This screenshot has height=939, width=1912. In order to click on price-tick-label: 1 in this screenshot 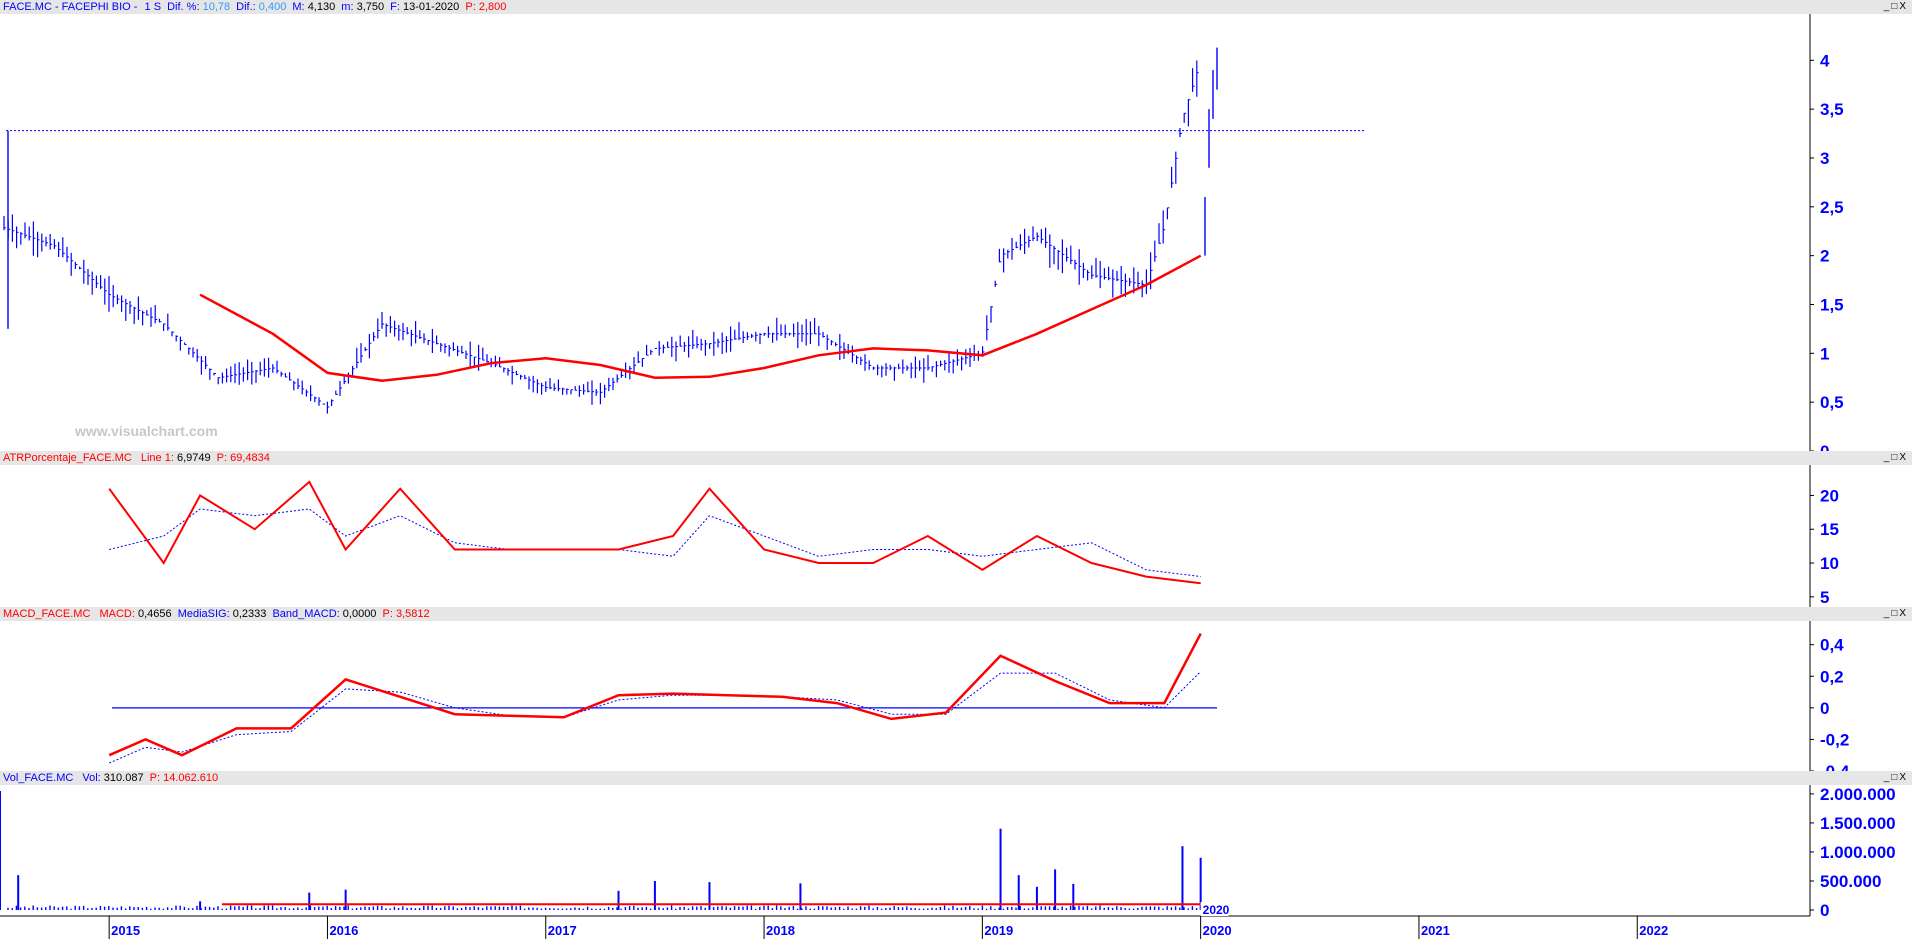, I will do `click(1824, 353)`.